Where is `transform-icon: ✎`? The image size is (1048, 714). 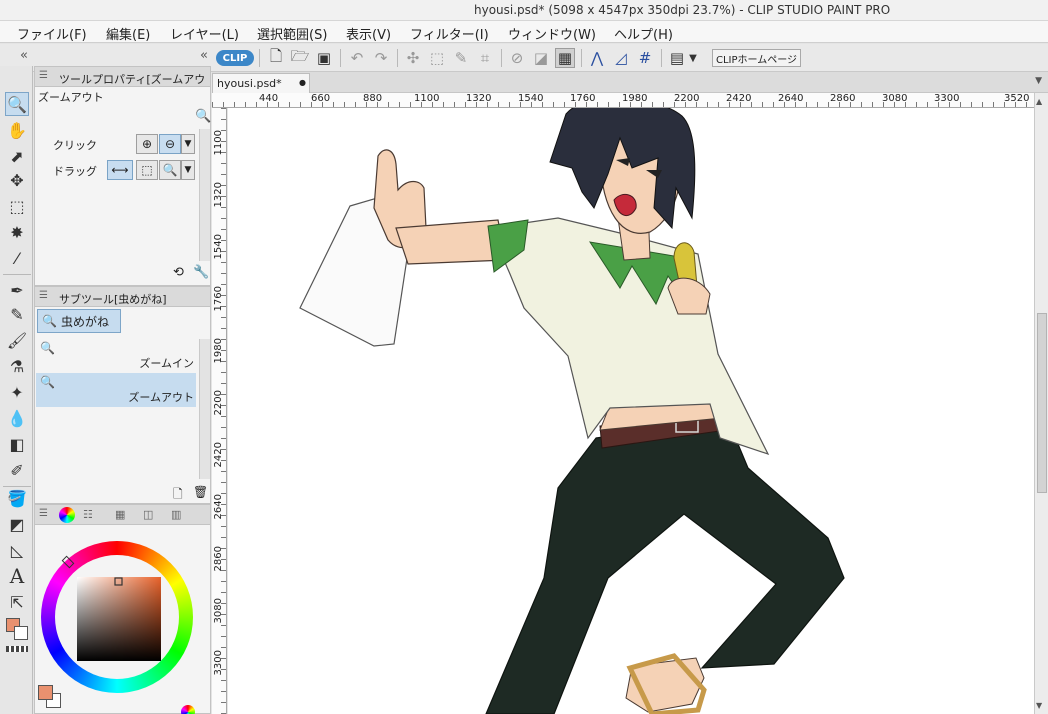
transform-icon: ✎ is located at coordinates (461, 58).